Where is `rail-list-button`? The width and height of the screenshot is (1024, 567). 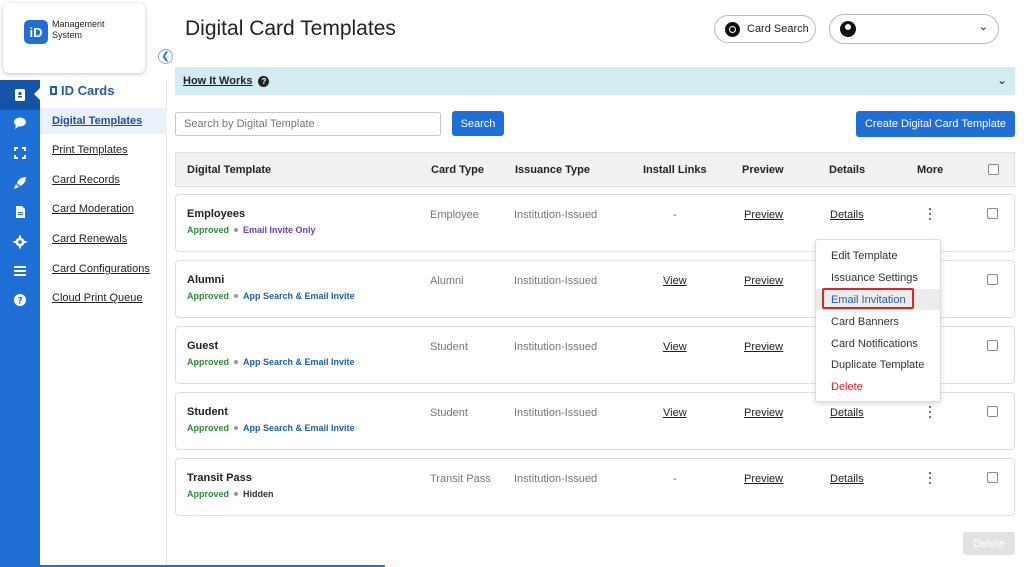 rail-list-button is located at coordinates (20, 271).